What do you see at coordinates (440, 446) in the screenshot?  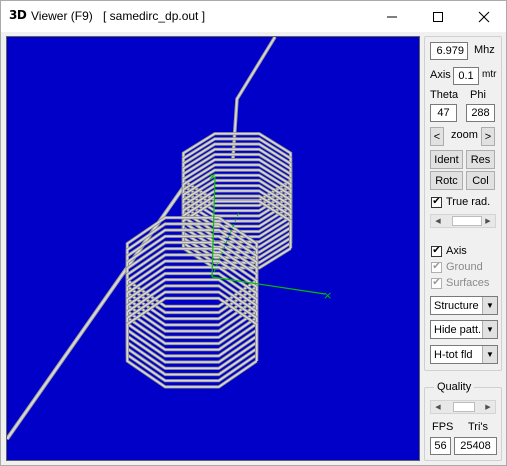 I see `fps-value: 56` at bounding box center [440, 446].